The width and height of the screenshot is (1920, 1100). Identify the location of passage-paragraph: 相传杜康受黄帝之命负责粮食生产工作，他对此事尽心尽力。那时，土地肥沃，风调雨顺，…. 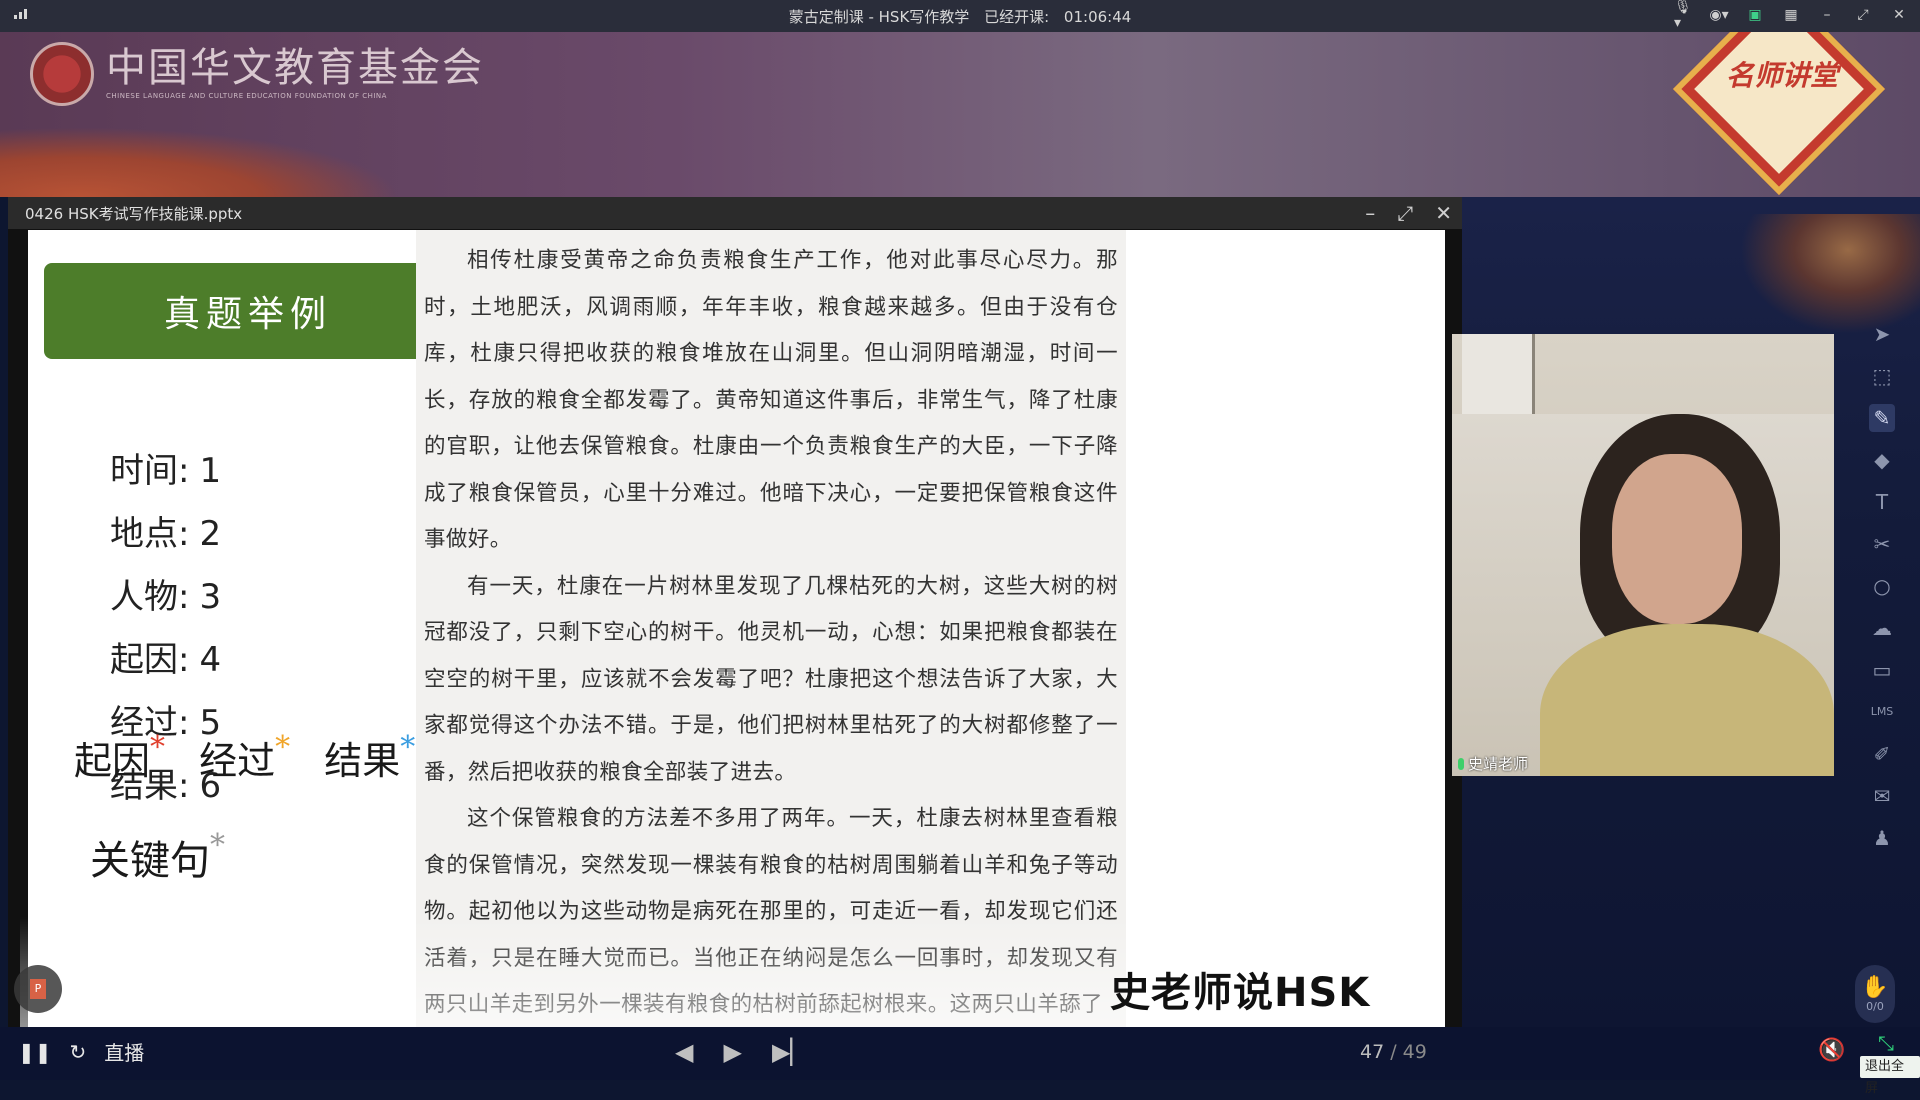
(771, 400).